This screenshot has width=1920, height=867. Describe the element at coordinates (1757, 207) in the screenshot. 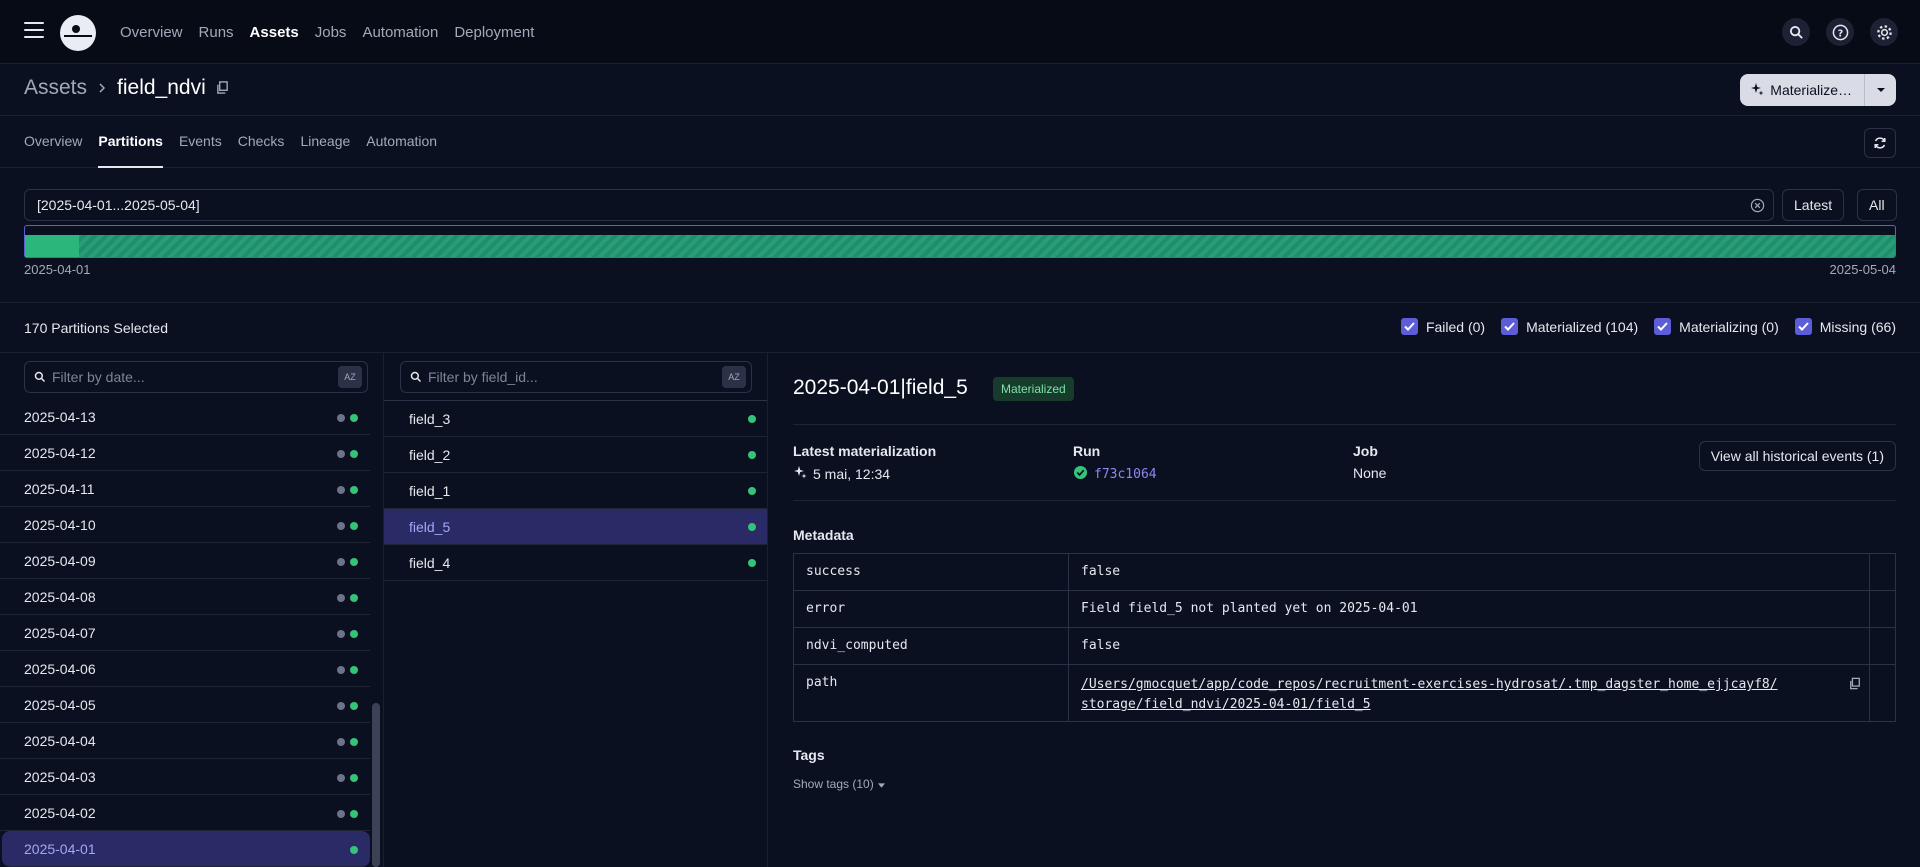

I see `clear-icon` at that location.